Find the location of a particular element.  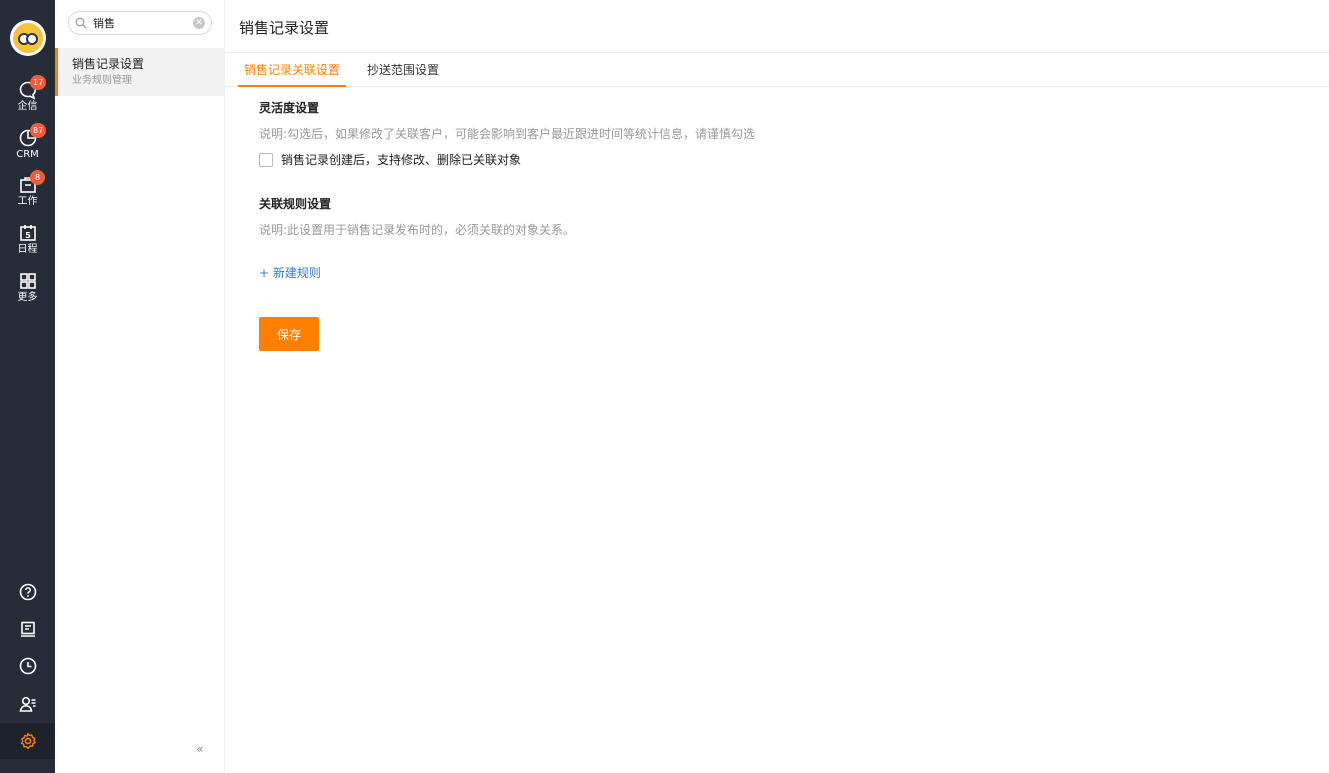

contacts-button is located at coordinates (27, 704).